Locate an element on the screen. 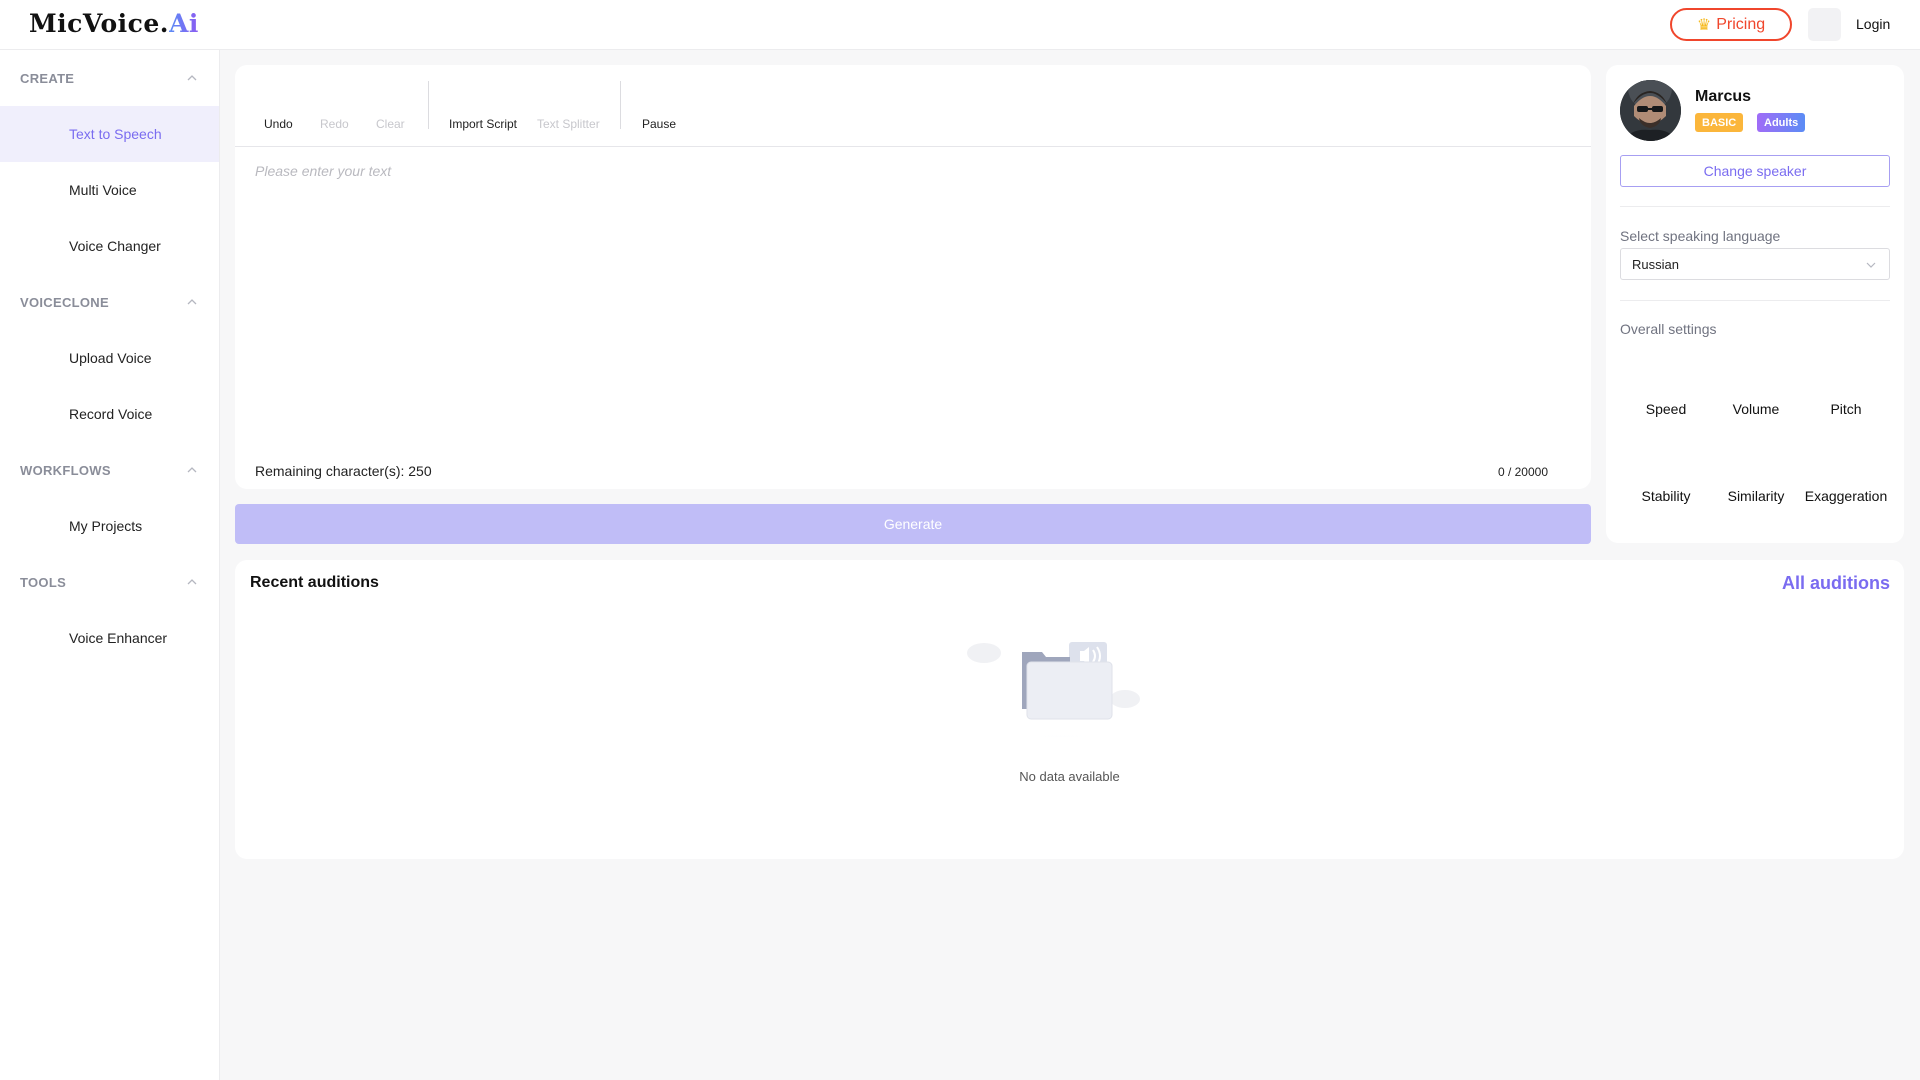 The image size is (1920, 1080). all-auditions-link: All auditions is located at coordinates (1836, 583).